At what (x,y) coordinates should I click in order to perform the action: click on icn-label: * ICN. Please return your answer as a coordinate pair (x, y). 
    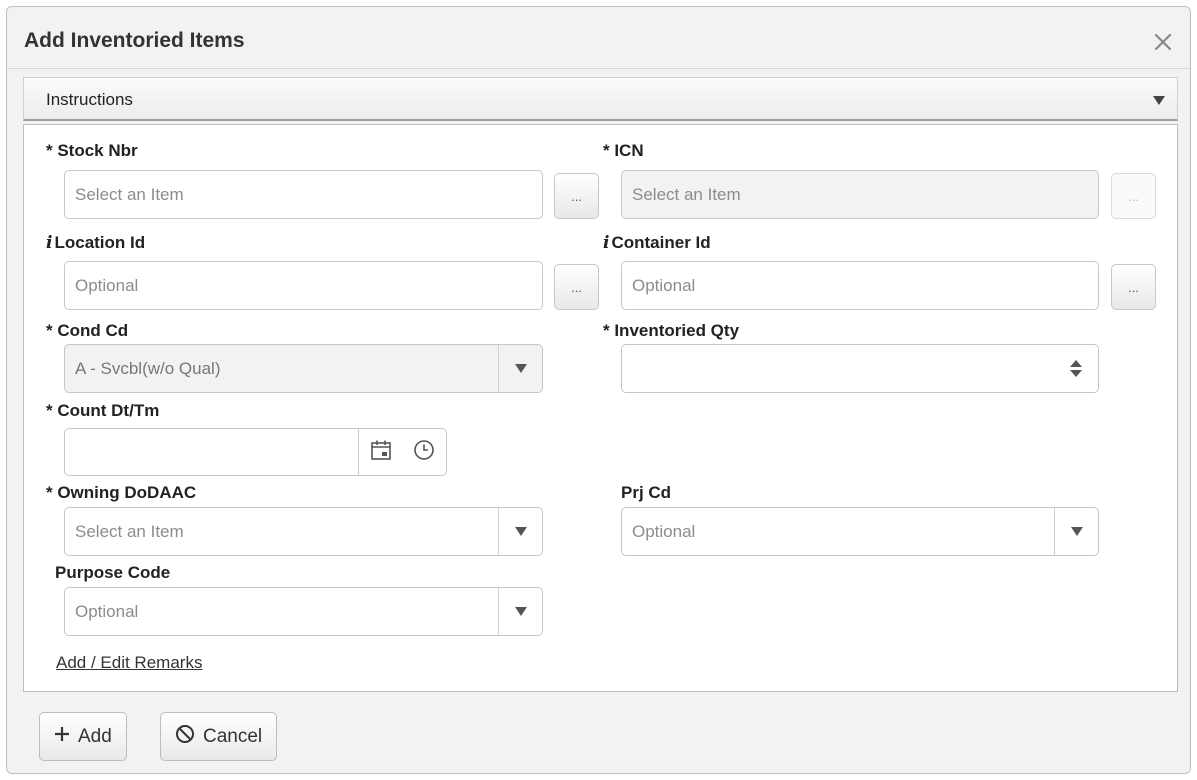
    Looking at the image, I should click on (623, 150).